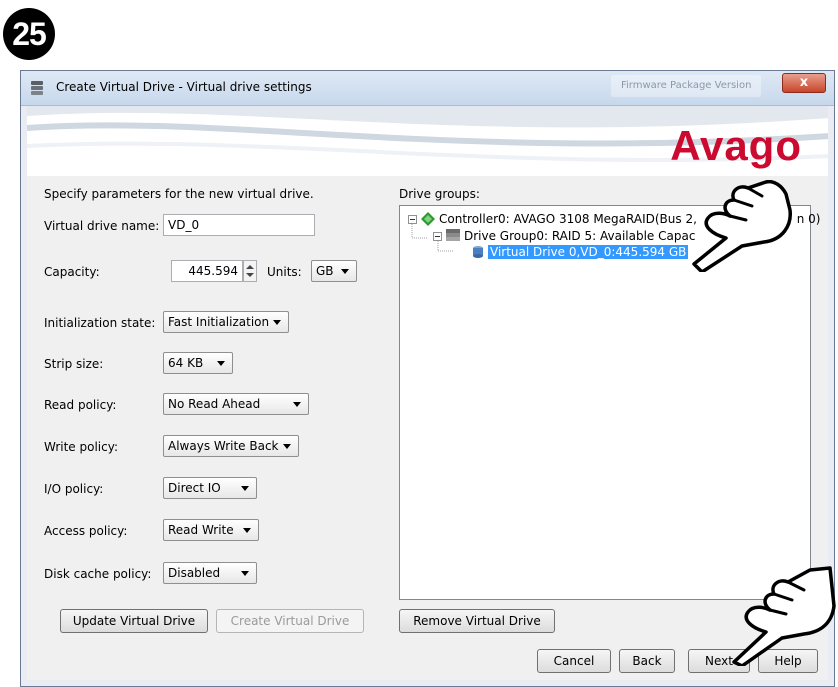 This screenshot has width=838, height=687. I want to click on spinner-down-icon, so click(250, 275).